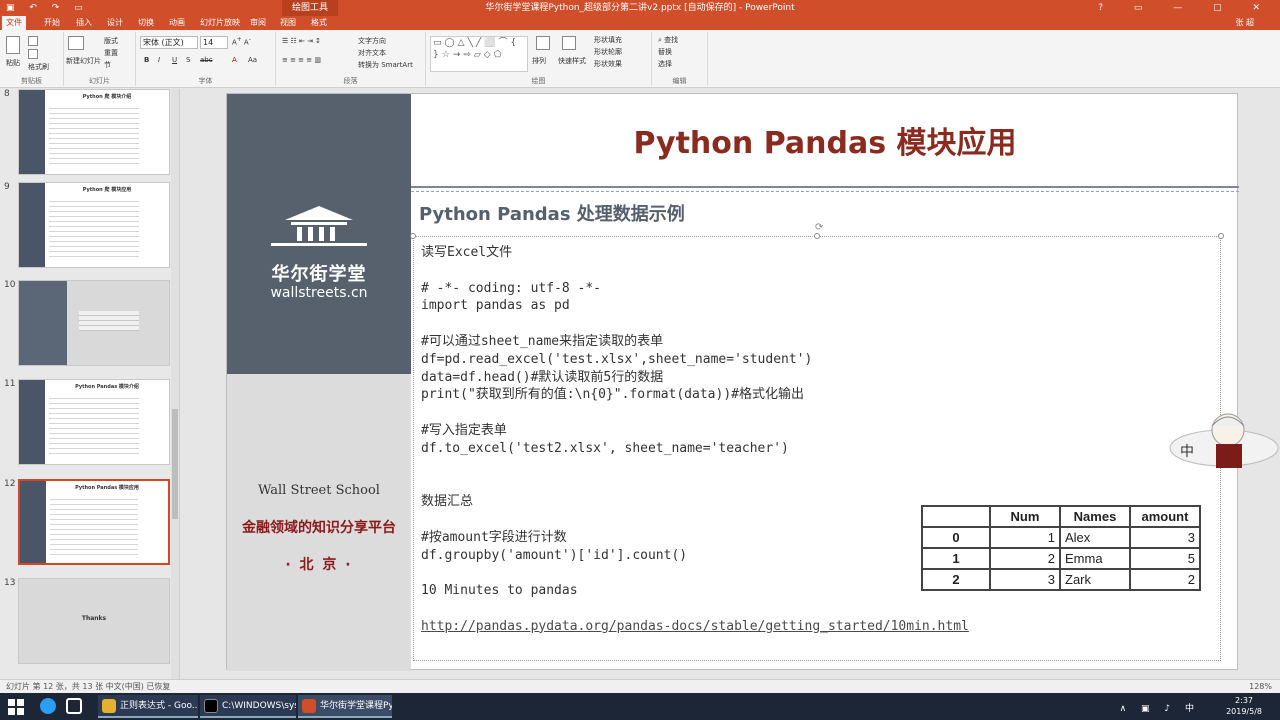 Image resolution: width=1280 pixels, height=720 pixels. I want to click on title-divider, so click(825, 187).